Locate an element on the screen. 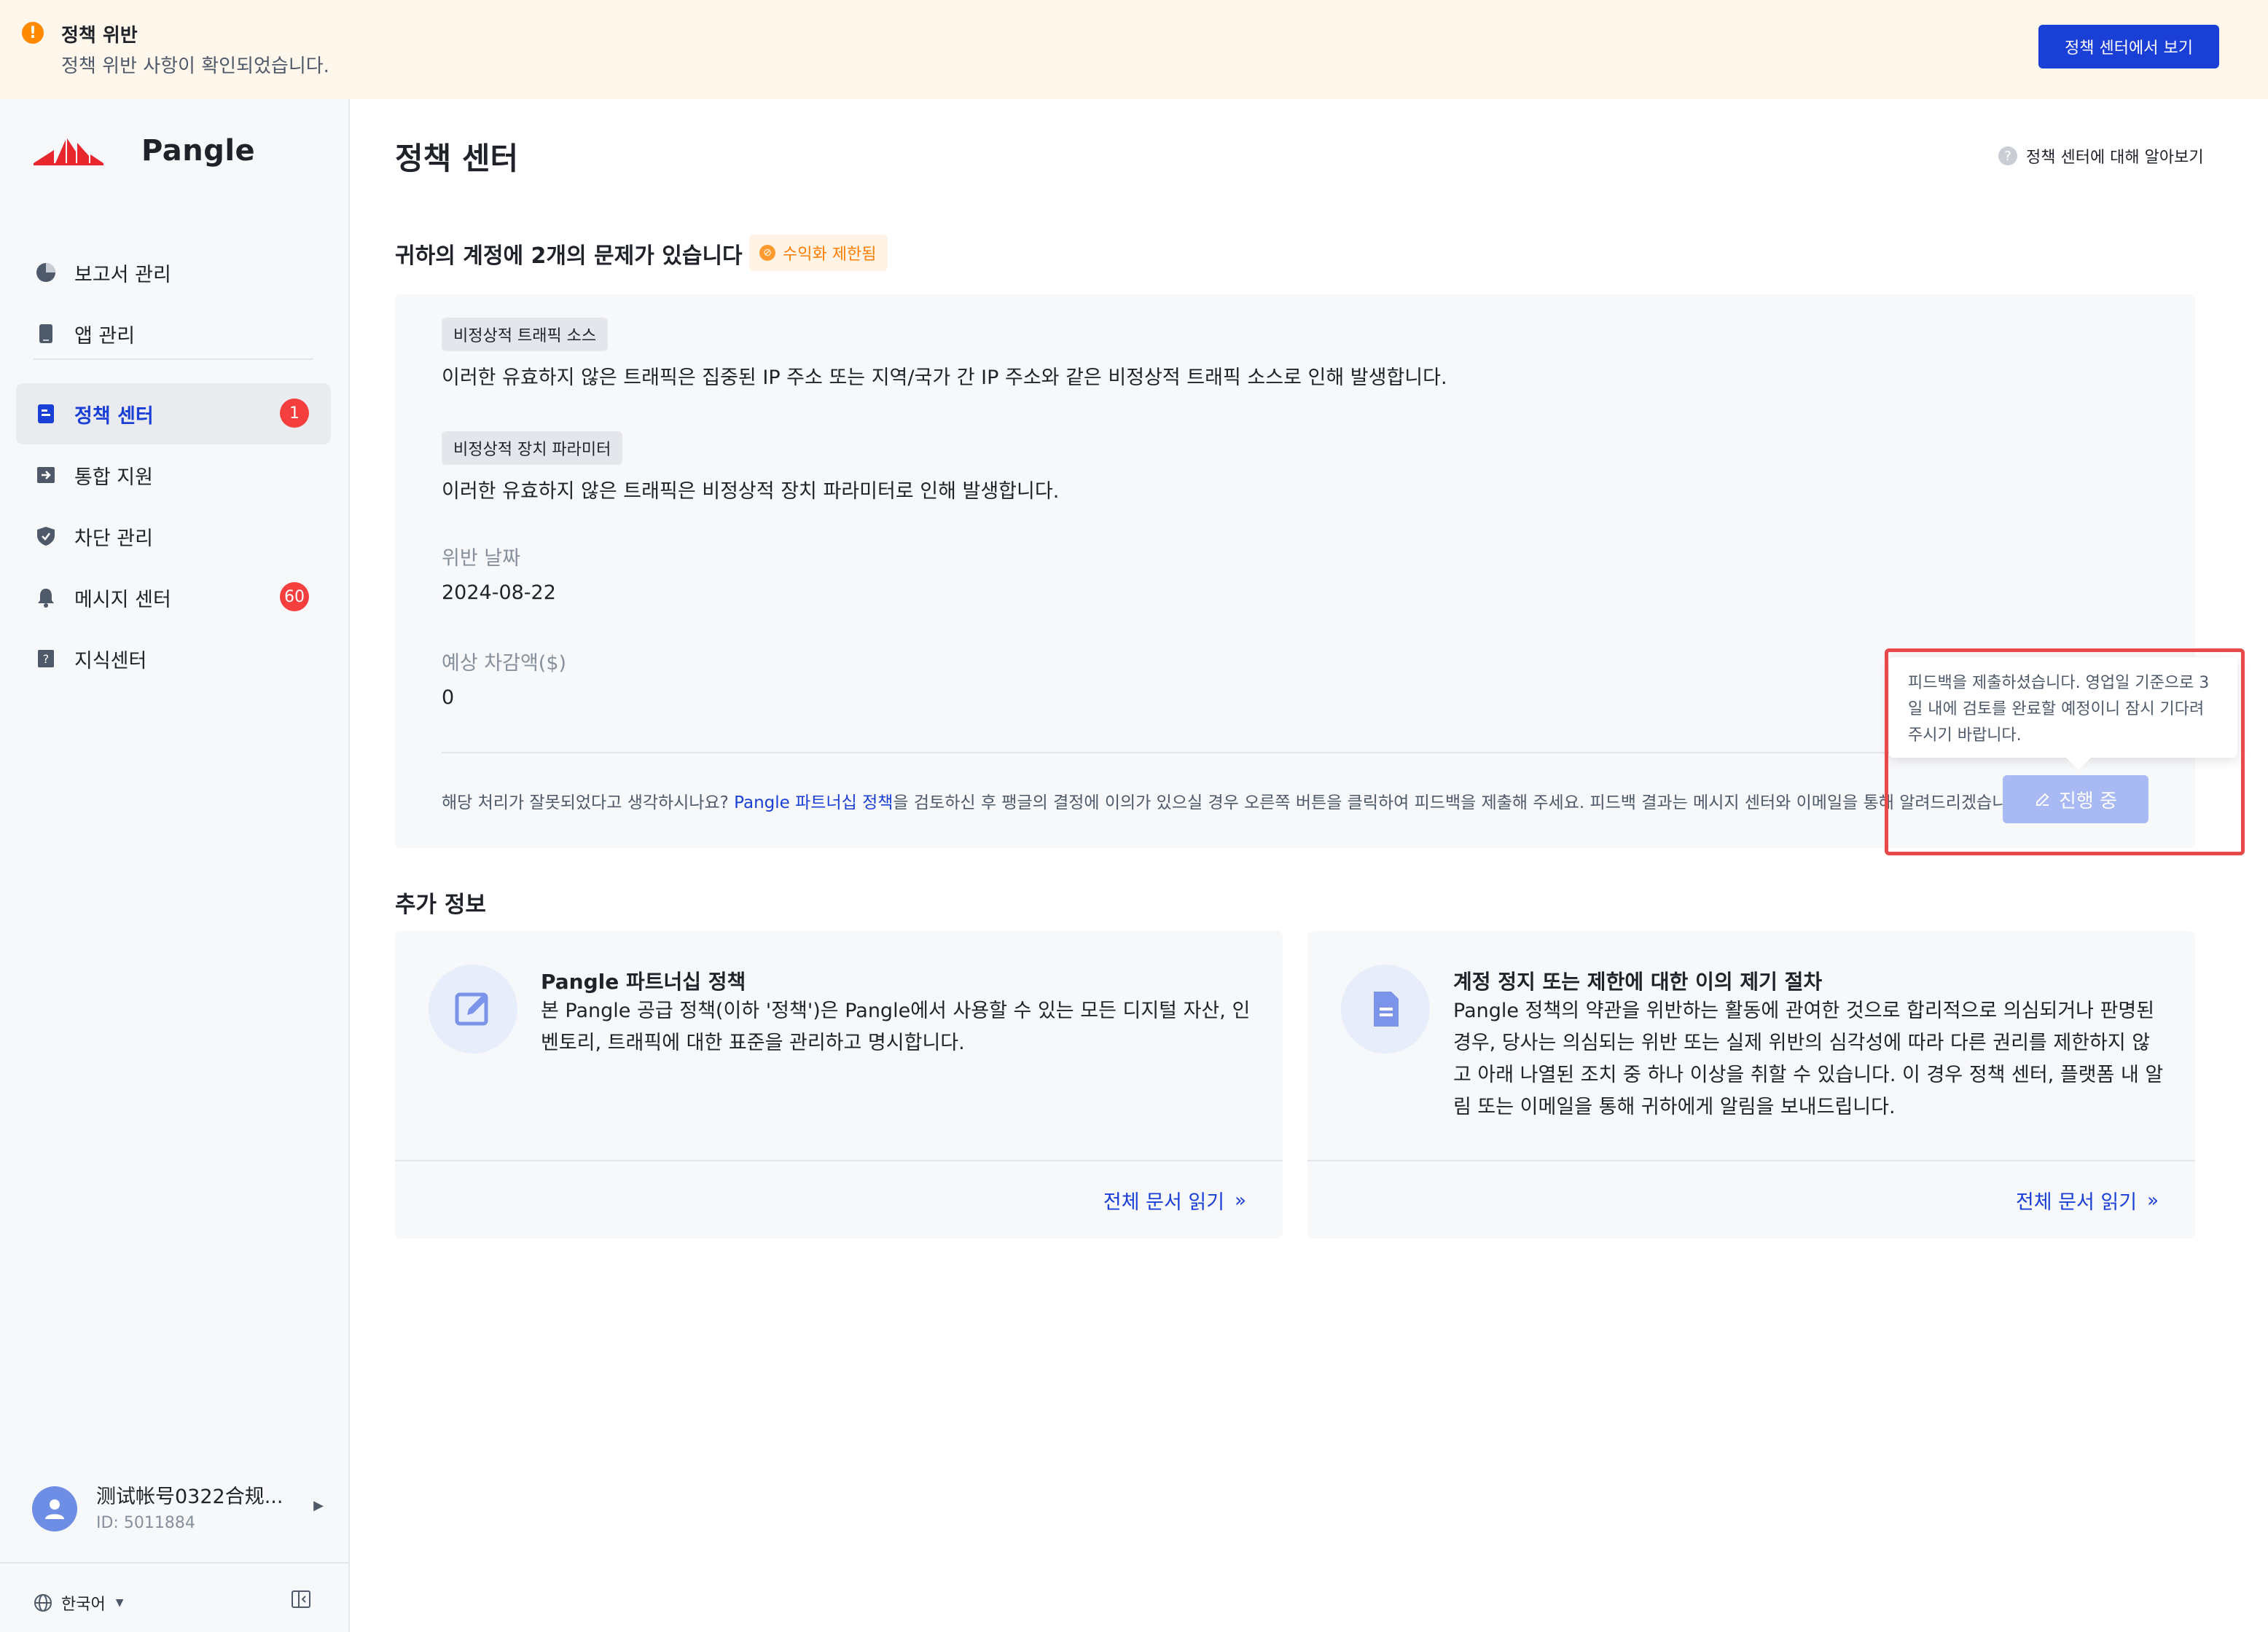 The height and width of the screenshot is (1632, 2268). logo-text: Pangle is located at coordinates (199, 151).